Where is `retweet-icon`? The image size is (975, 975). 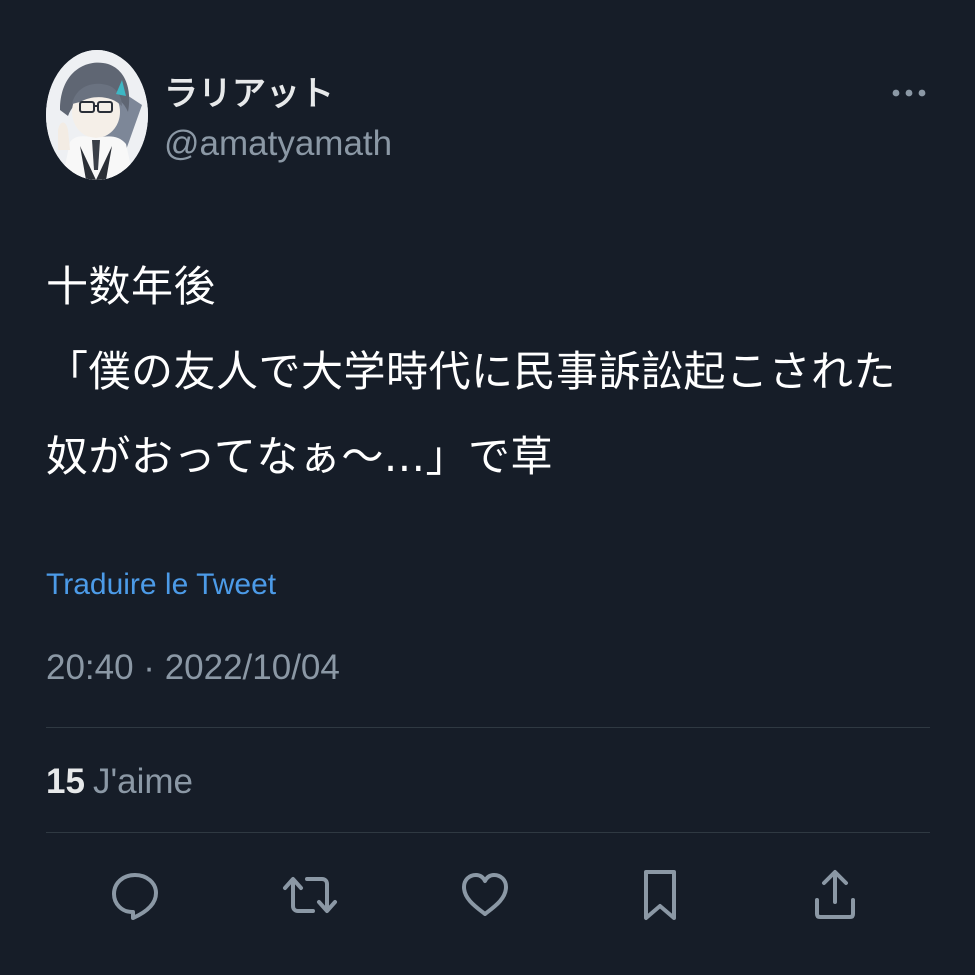
retweet-icon is located at coordinates (310, 895).